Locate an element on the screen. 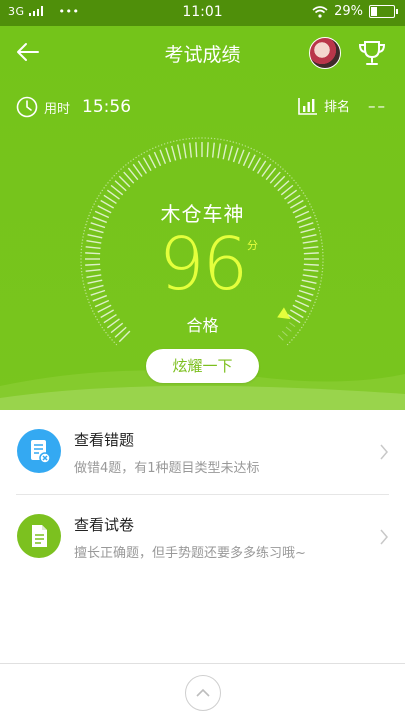 The height and width of the screenshot is (720, 405). list-item-exam-paper: 查看试卷 擅长正确题，但手势题还要多多练习哦~ is located at coordinates (202, 537).